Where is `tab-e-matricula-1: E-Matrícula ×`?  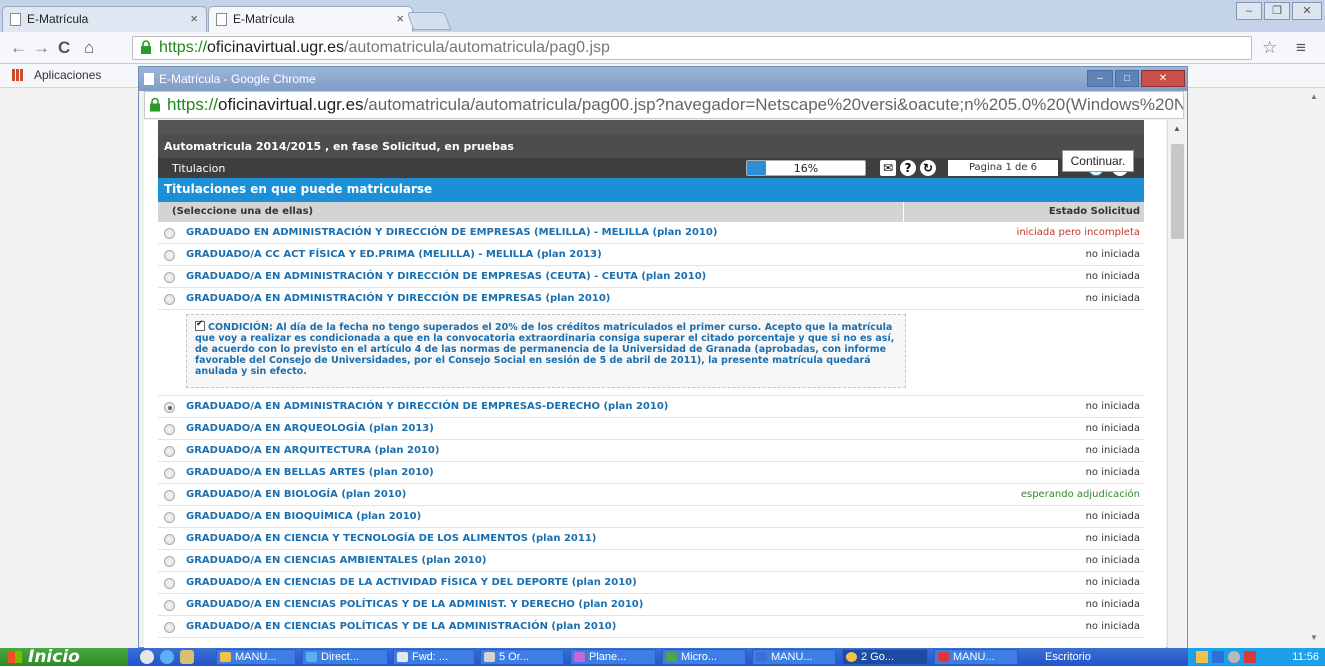 tab-e-matricula-1: E-Matrícula × is located at coordinates (104, 19).